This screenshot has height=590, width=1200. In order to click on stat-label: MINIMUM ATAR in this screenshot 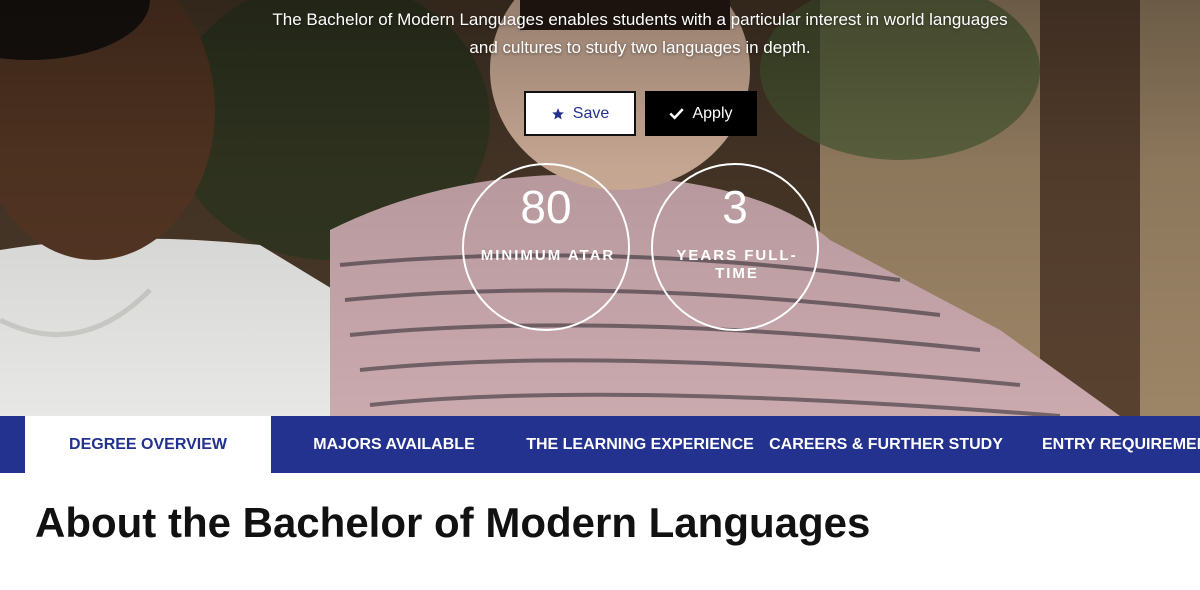, I will do `click(548, 255)`.